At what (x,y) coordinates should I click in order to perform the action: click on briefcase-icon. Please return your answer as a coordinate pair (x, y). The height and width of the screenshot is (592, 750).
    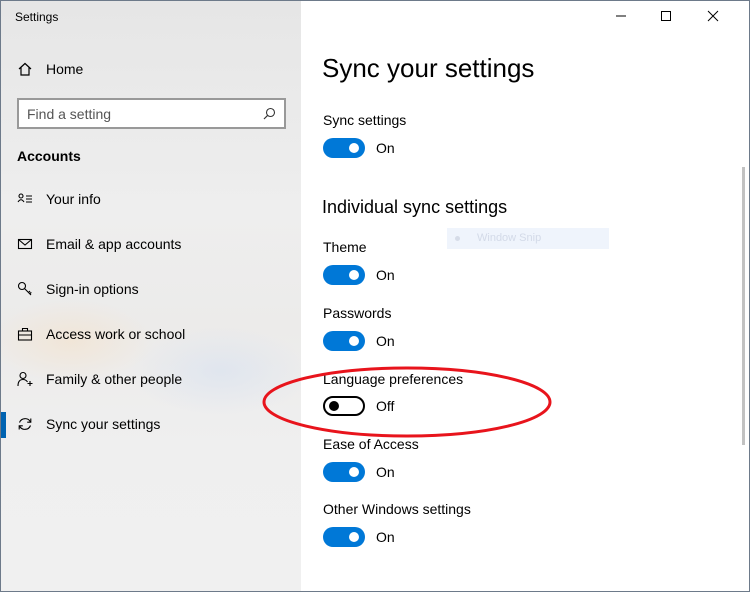
    Looking at the image, I should click on (25, 334).